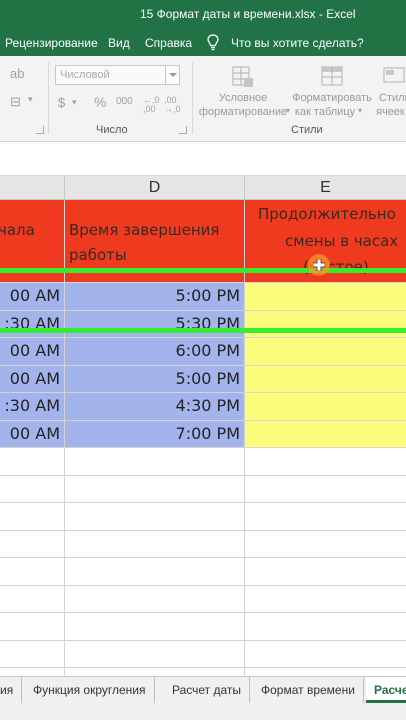  What do you see at coordinates (390, 112) in the screenshot?
I see `cell-styles-line2: ячеек` at bounding box center [390, 112].